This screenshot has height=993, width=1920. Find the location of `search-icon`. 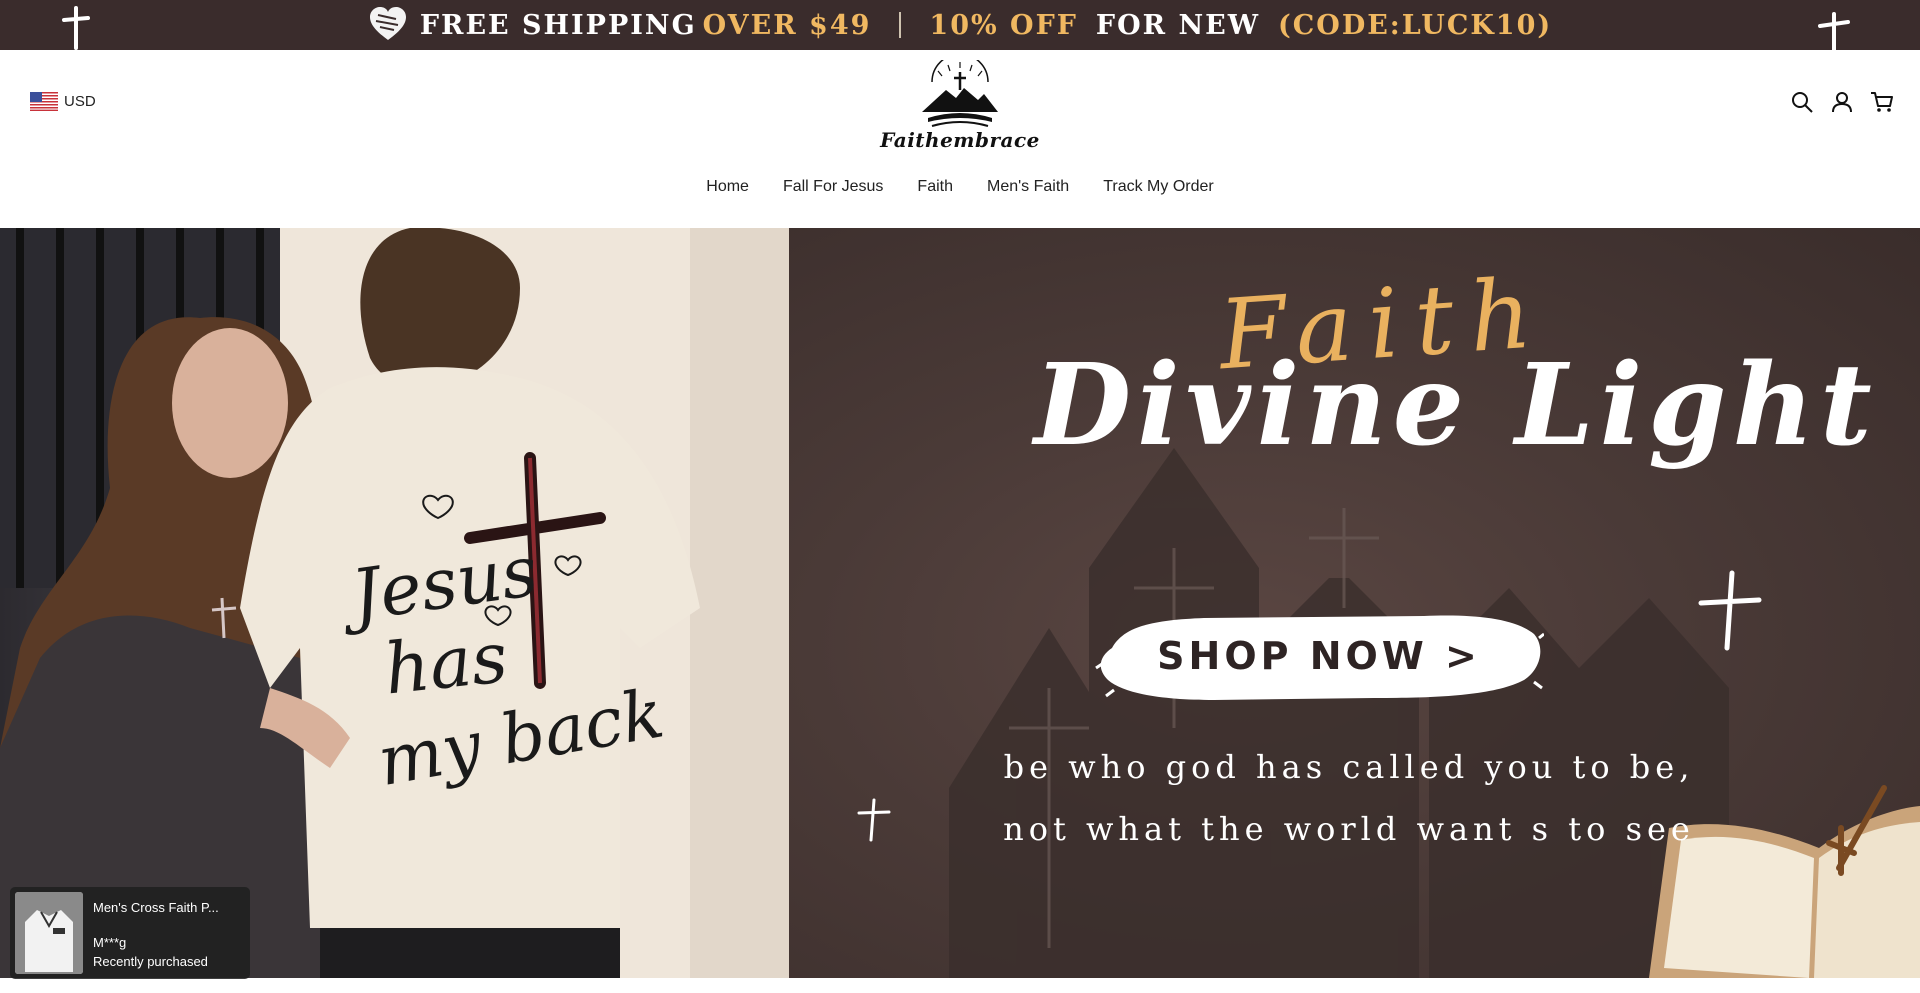

search-icon is located at coordinates (1802, 102).